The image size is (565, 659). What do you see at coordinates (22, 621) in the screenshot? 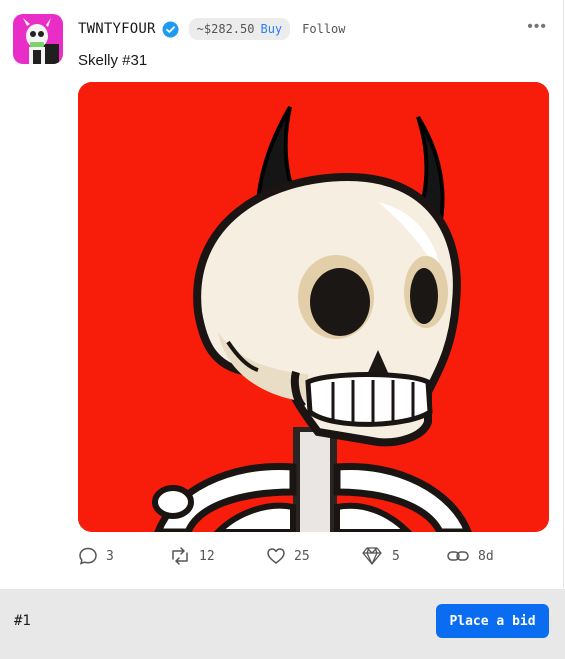
I see `rank-label: #1` at bounding box center [22, 621].